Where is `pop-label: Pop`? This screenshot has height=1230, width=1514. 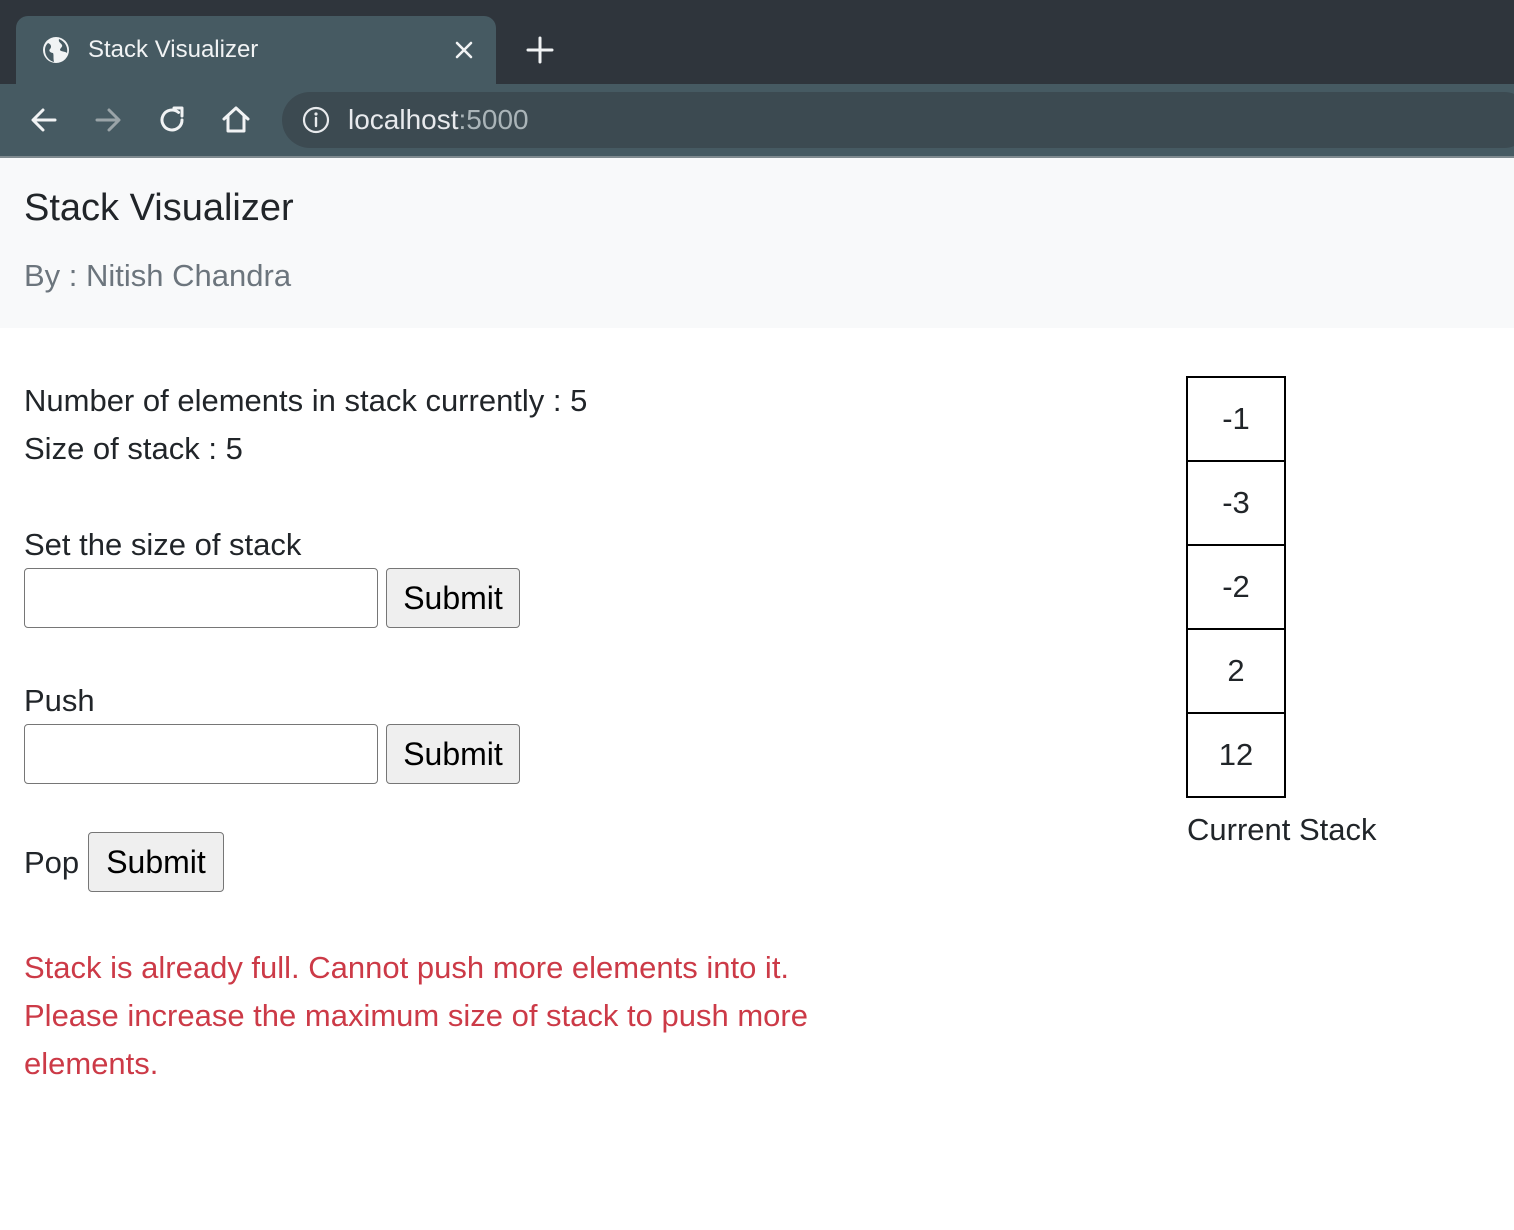 pop-label: Pop is located at coordinates (52, 862).